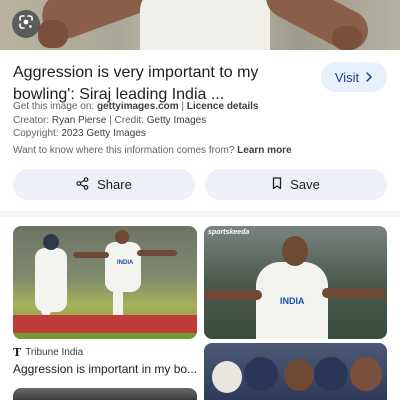 This screenshot has height=400, width=400. I want to click on google-lens-icon, so click(26, 24).